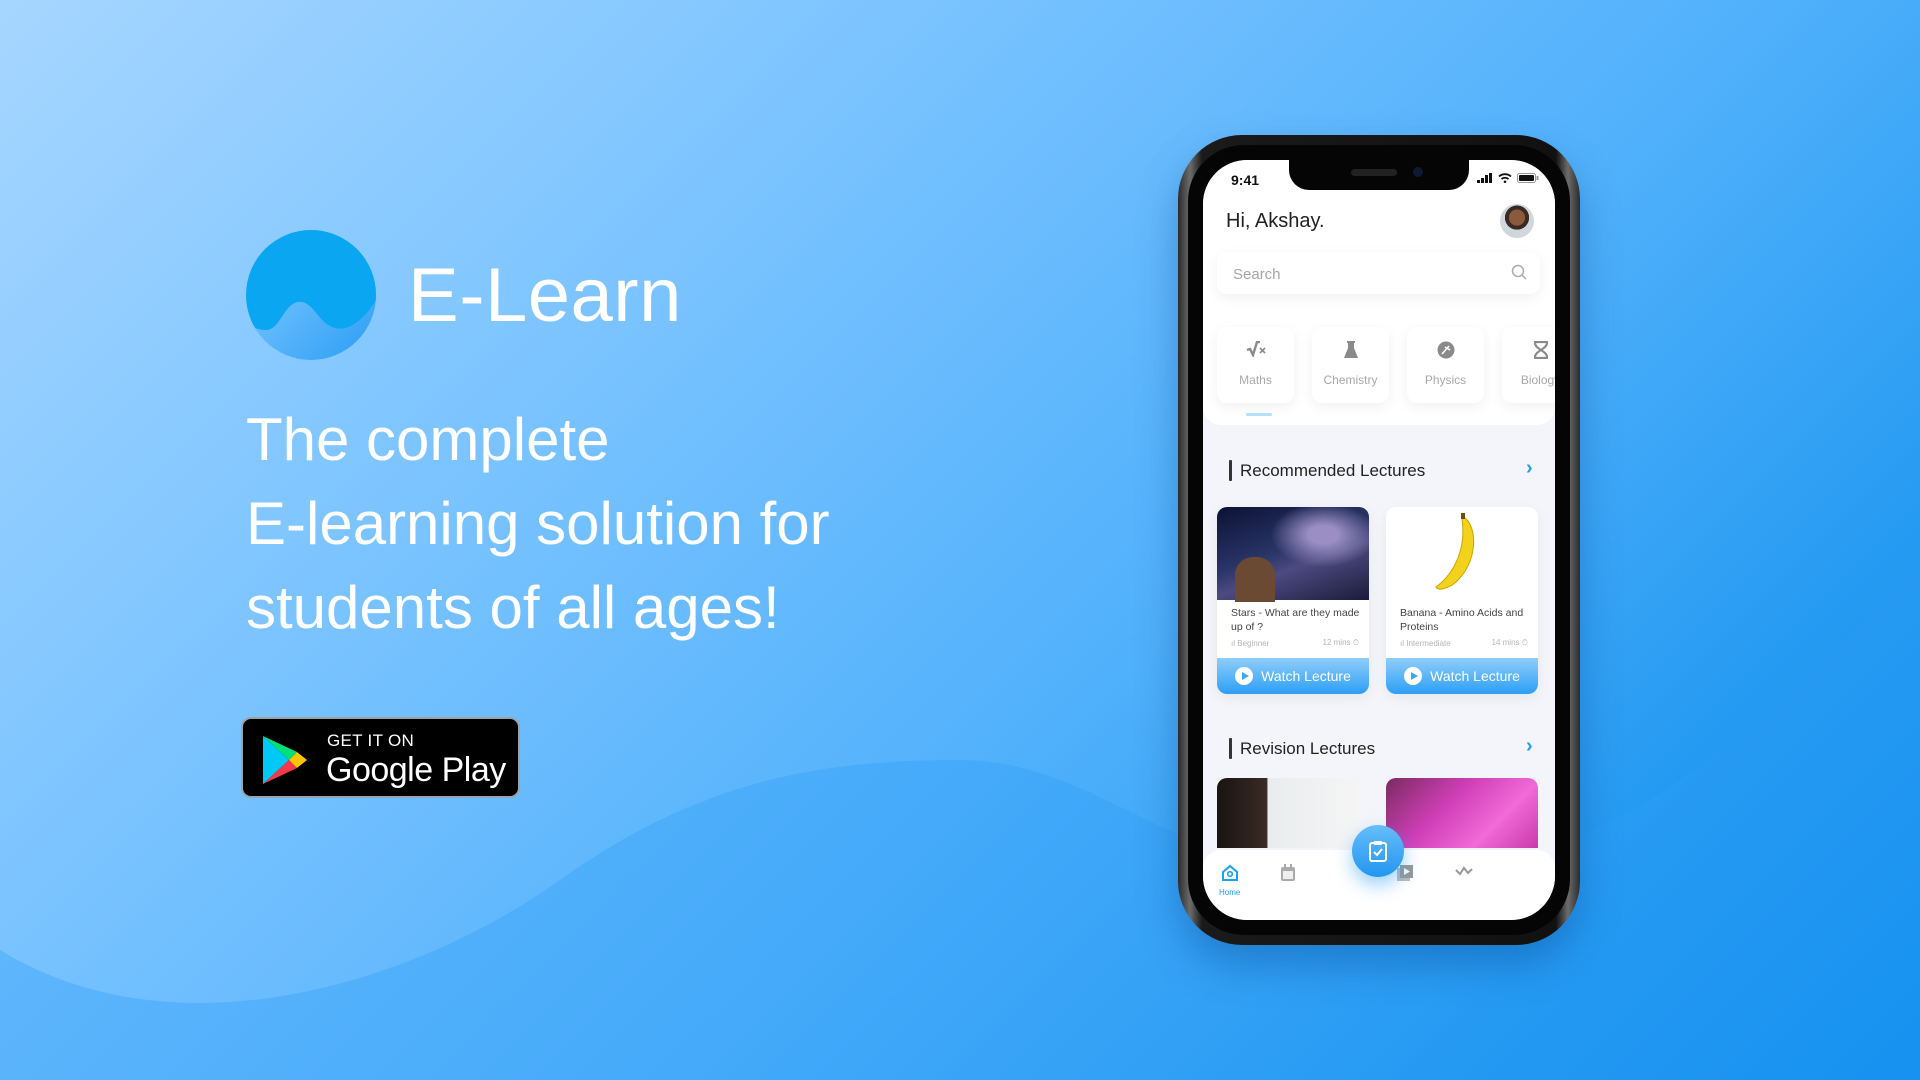 Image resolution: width=1920 pixels, height=1080 pixels. Describe the element at coordinates (1333, 470) in the screenshot. I see `section-title-text: Recommended Lectures` at that location.